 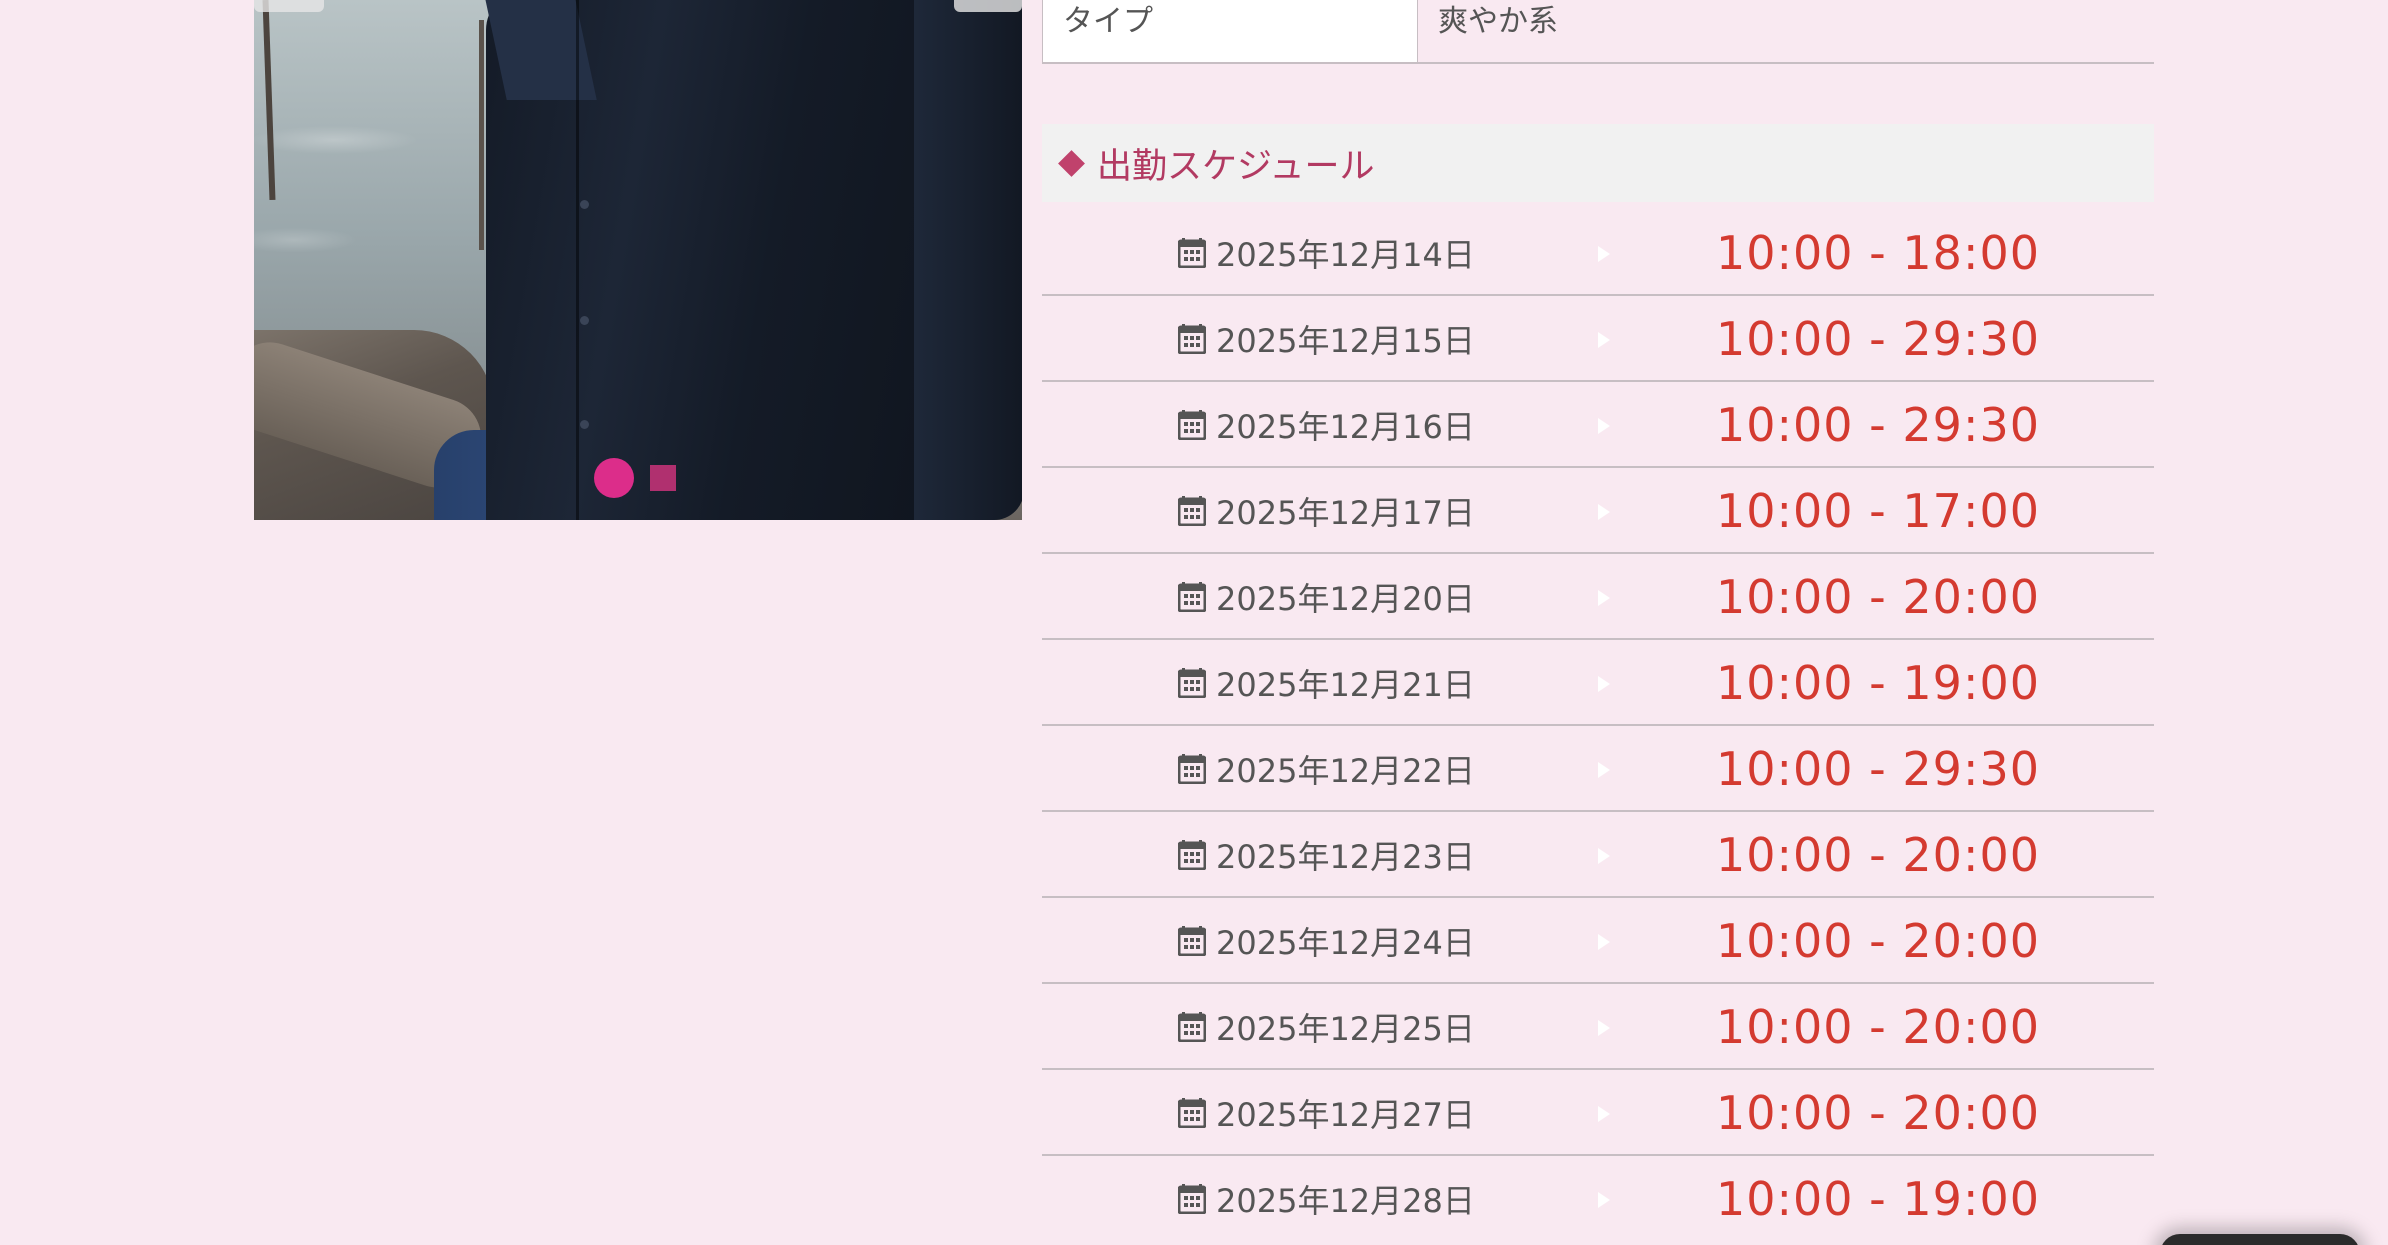 I want to click on schedule-date: 2025年12月23日, so click(x=1345, y=857).